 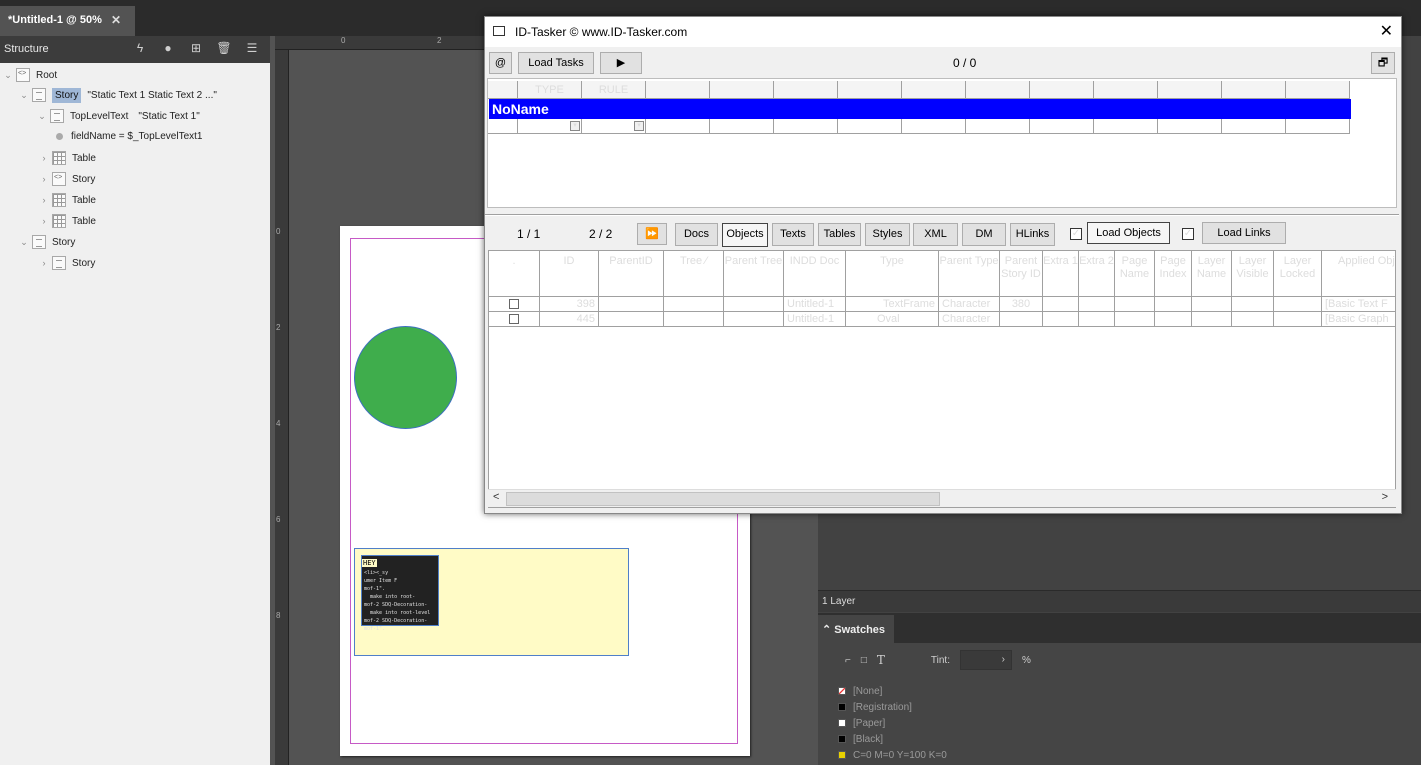 What do you see at coordinates (1253, 274) in the screenshot?
I see `column-header-layer-visible: Layer Visible` at bounding box center [1253, 274].